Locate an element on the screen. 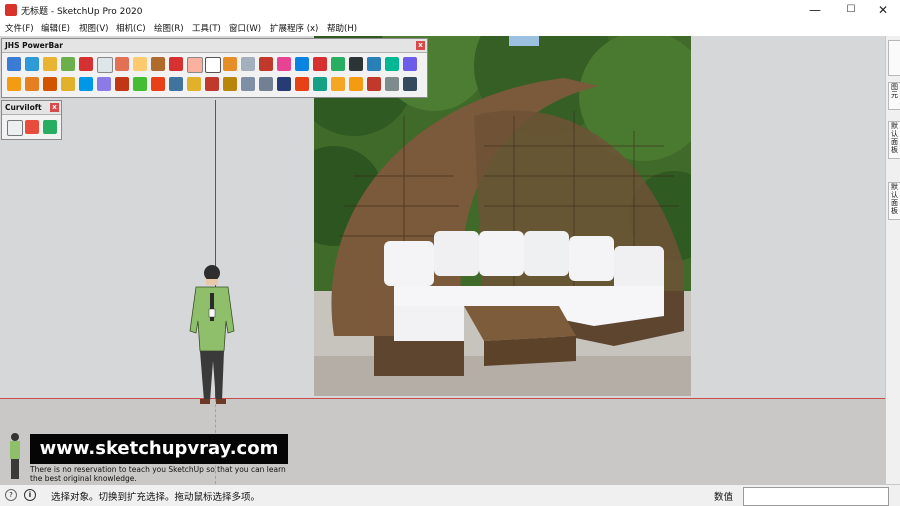 This screenshot has width=900, height=506. skin-contour-icon is located at coordinates (50, 127).